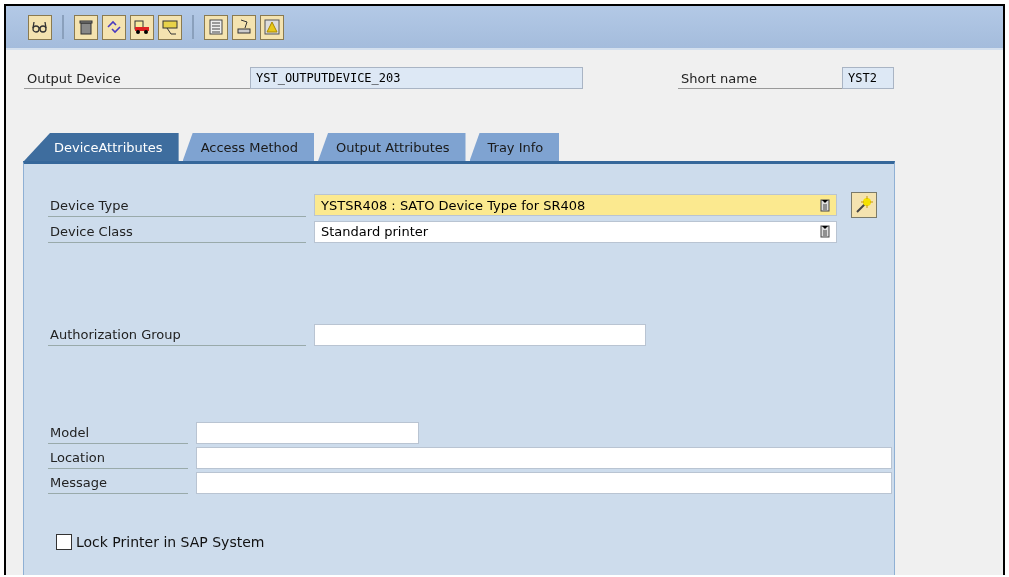  Describe the element at coordinates (101, 147) in the screenshot. I see `tab: DeviceAttributes` at that location.